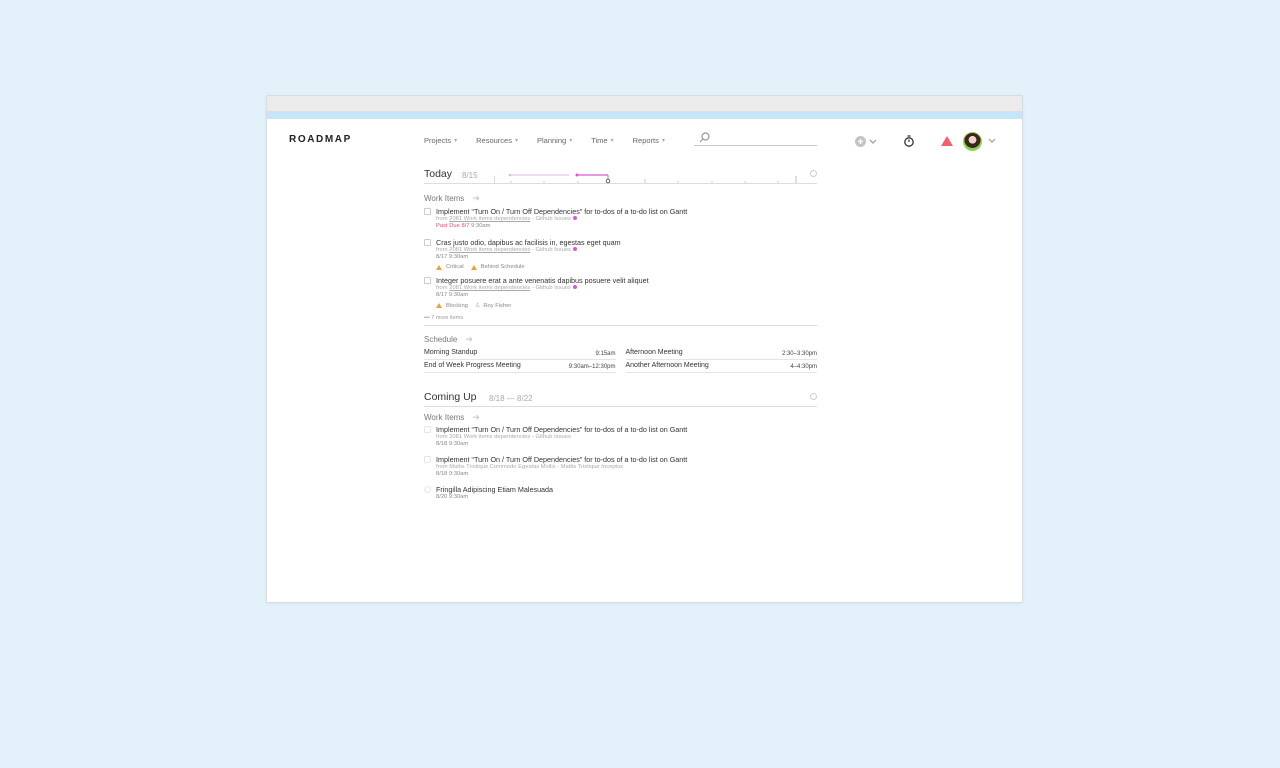 Image resolution: width=1280 pixels, height=768 pixels. What do you see at coordinates (470, 175) in the screenshot?
I see `today-date: 8/15` at bounding box center [470, 175].